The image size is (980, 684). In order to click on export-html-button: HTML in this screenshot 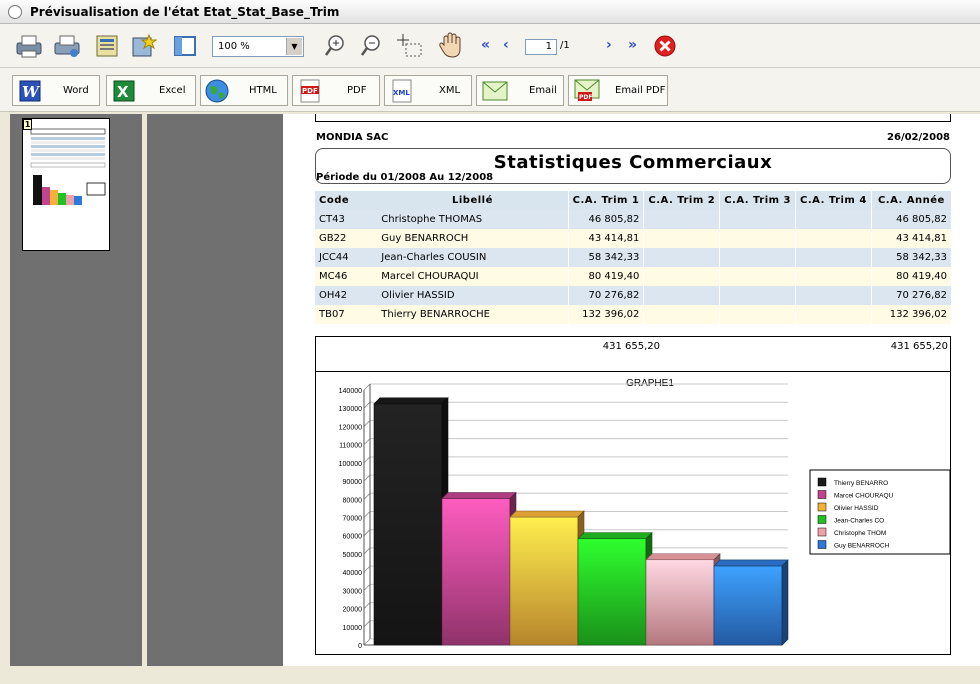, I will do `click(244, 90)`.